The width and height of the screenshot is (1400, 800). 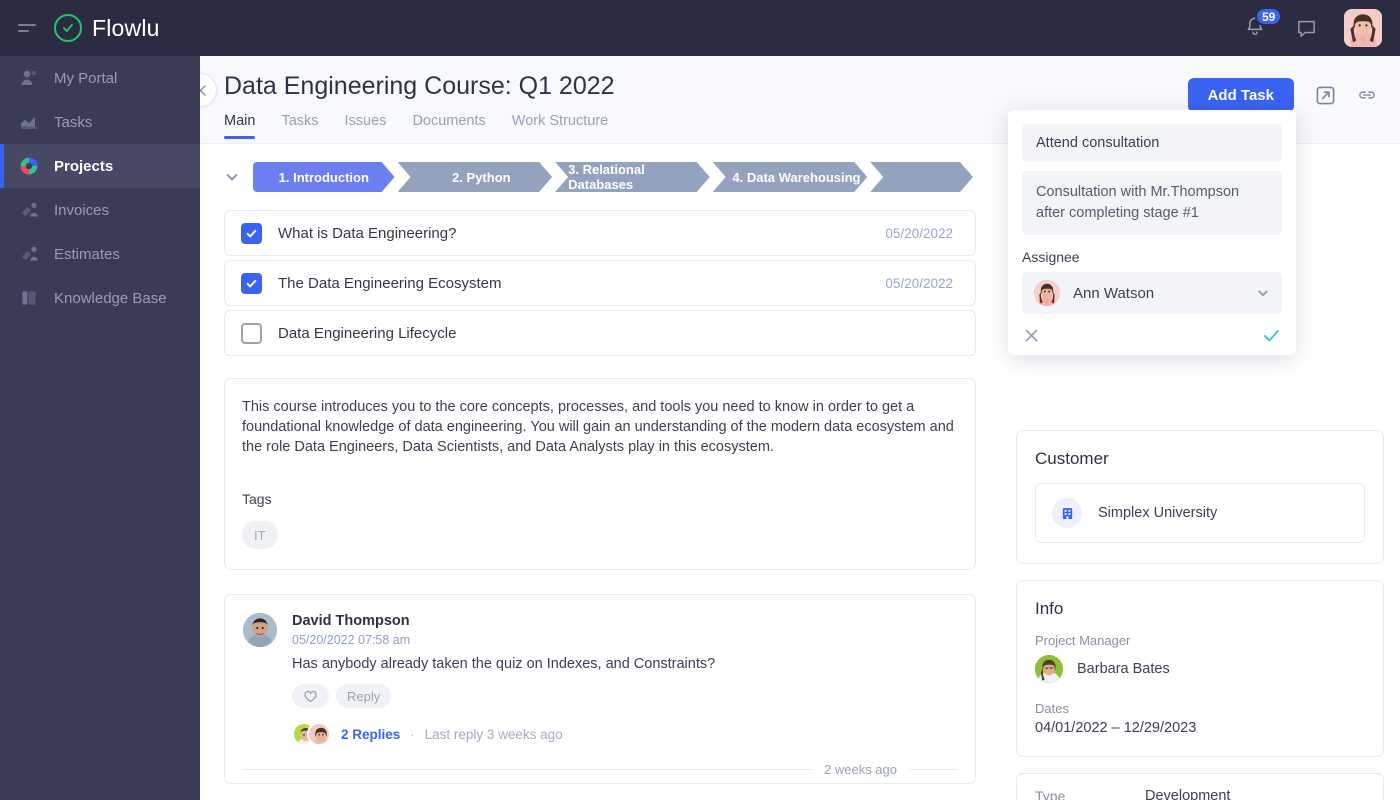 I want to click on tab-tasks: Tasks, so click(x=299, y=126).